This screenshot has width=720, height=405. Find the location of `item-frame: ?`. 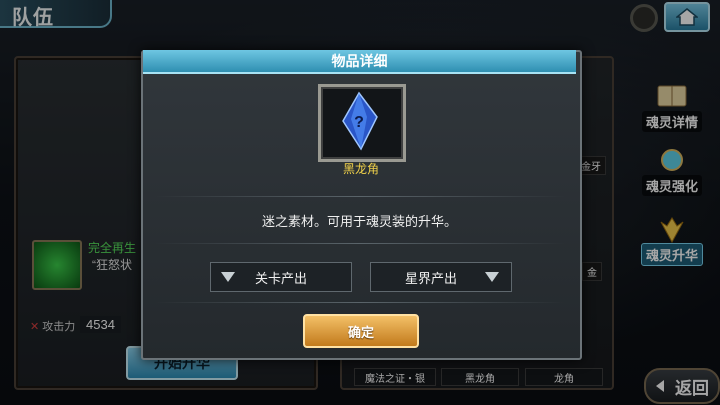

item-frame: ? is located at coordinates (362, 123).